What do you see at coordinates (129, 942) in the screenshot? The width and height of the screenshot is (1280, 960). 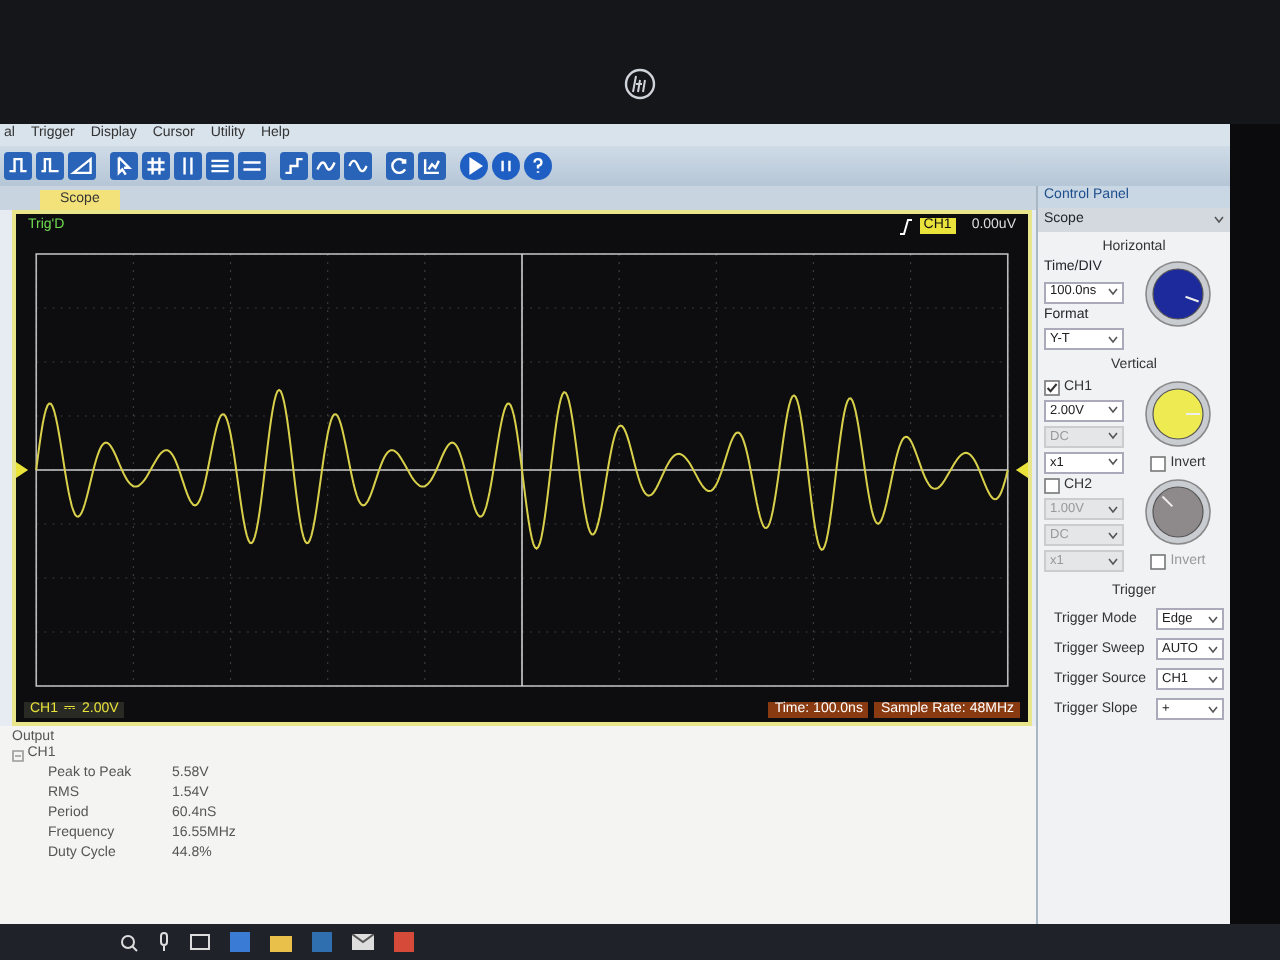 I see `search-icon` at bounding box center [129, 942].